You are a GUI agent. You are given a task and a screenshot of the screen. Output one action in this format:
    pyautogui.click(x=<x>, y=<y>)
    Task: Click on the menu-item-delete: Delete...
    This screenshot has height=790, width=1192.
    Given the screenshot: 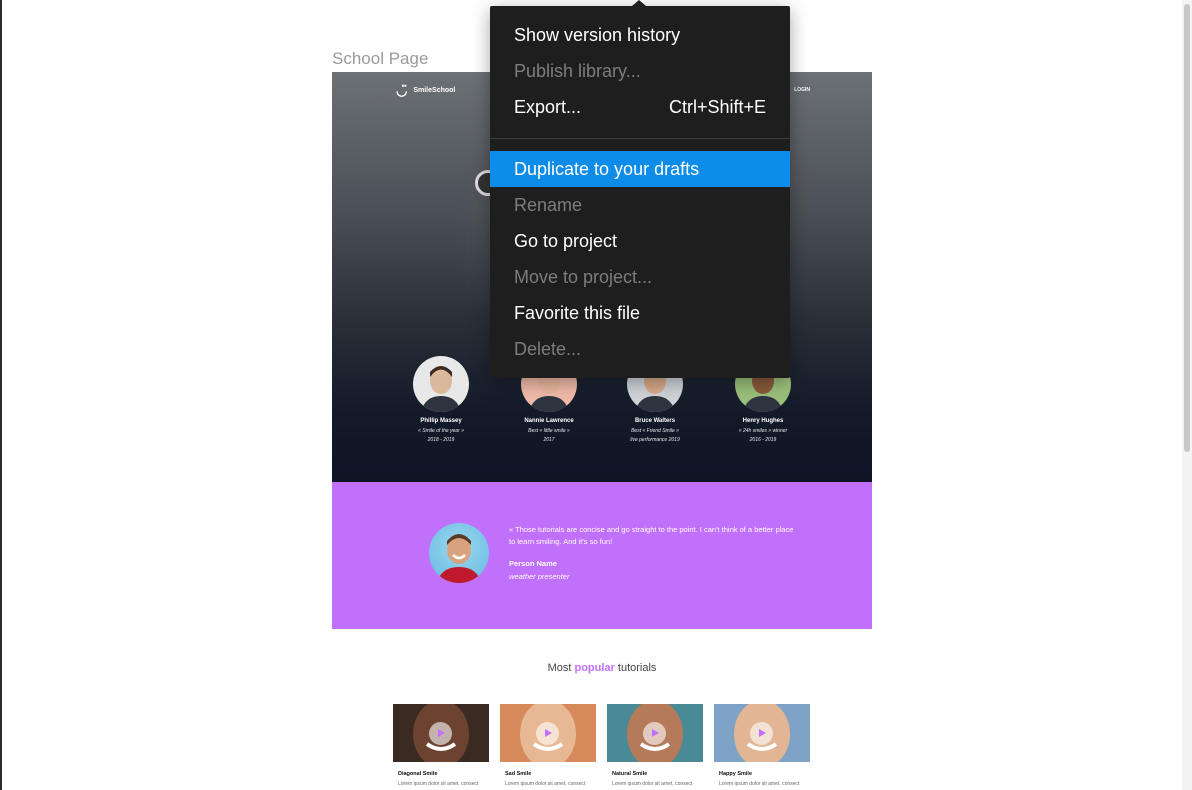 What is the action you would take?
    pyautogui.click(x=640, y=349)
    